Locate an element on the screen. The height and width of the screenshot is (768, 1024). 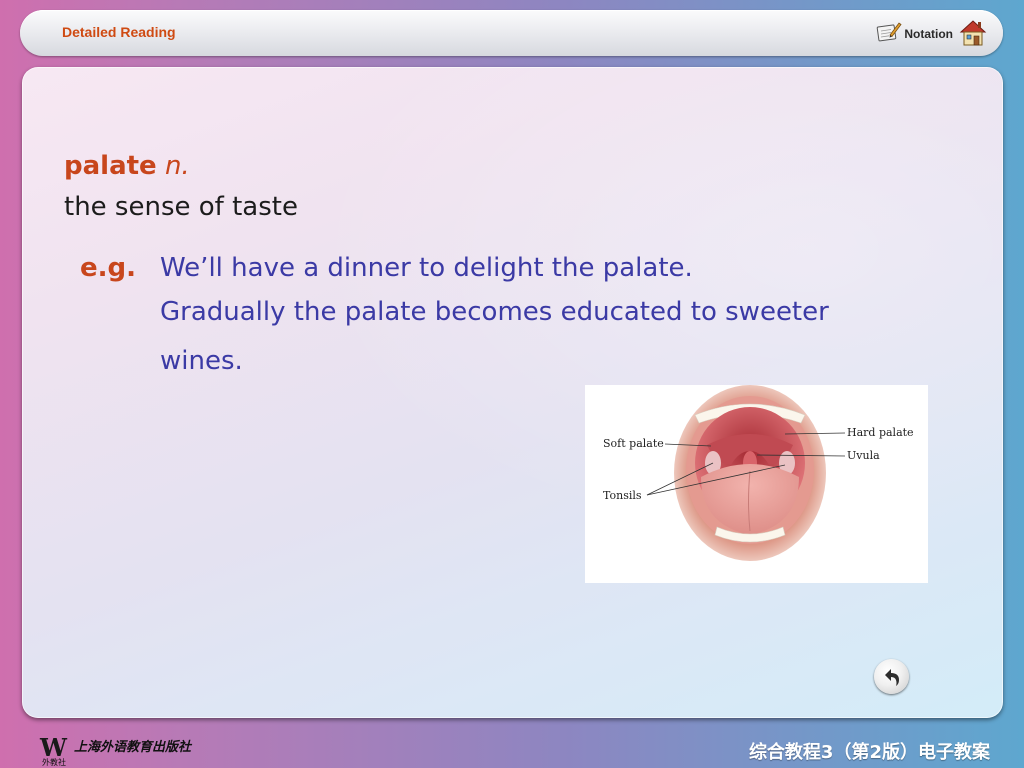
example-sentence-2-continued: wines. is located at coordinates (201, 361).